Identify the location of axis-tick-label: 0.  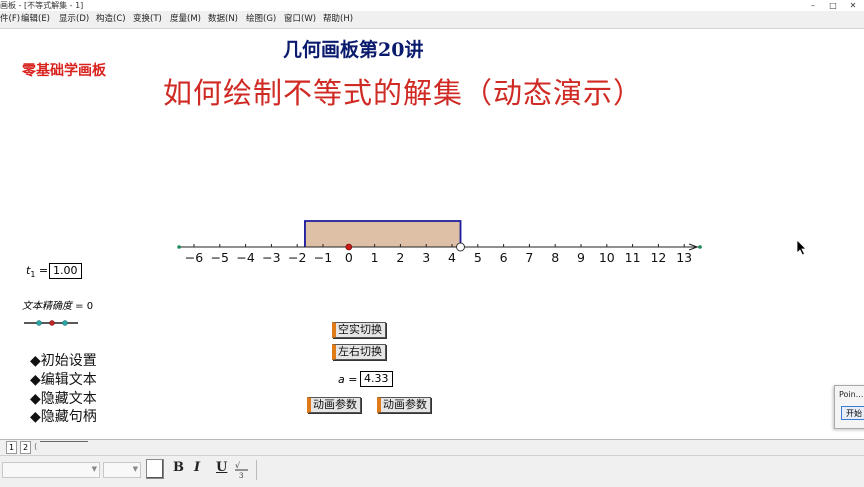
(349, 257).